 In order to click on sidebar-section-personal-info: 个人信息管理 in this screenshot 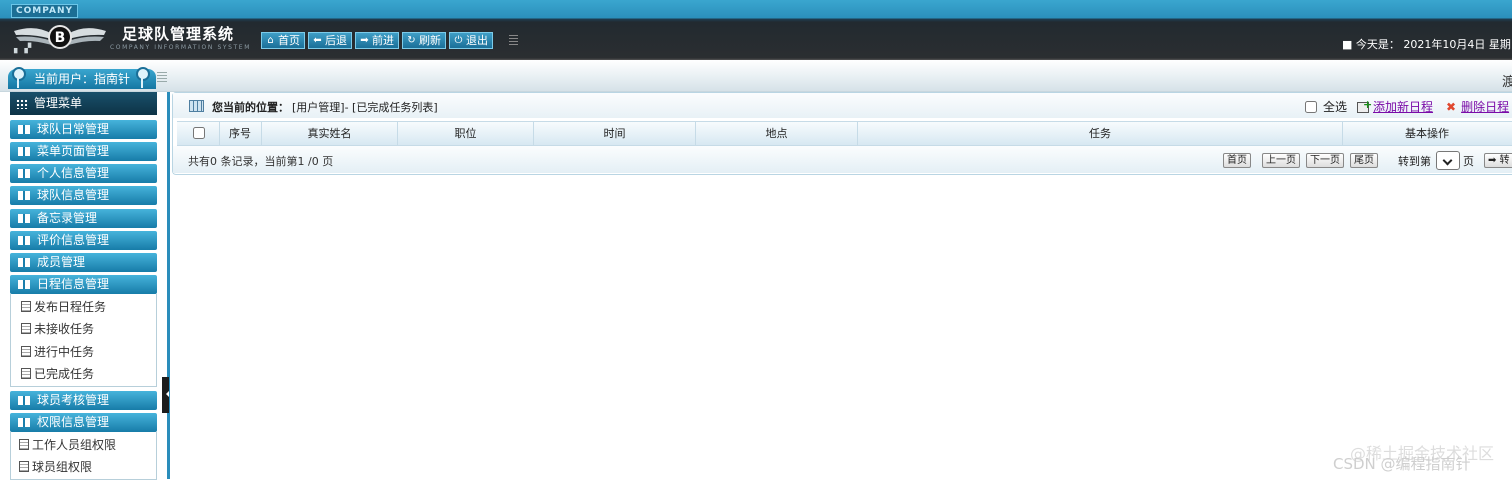, I will do `click(83, 173)`.